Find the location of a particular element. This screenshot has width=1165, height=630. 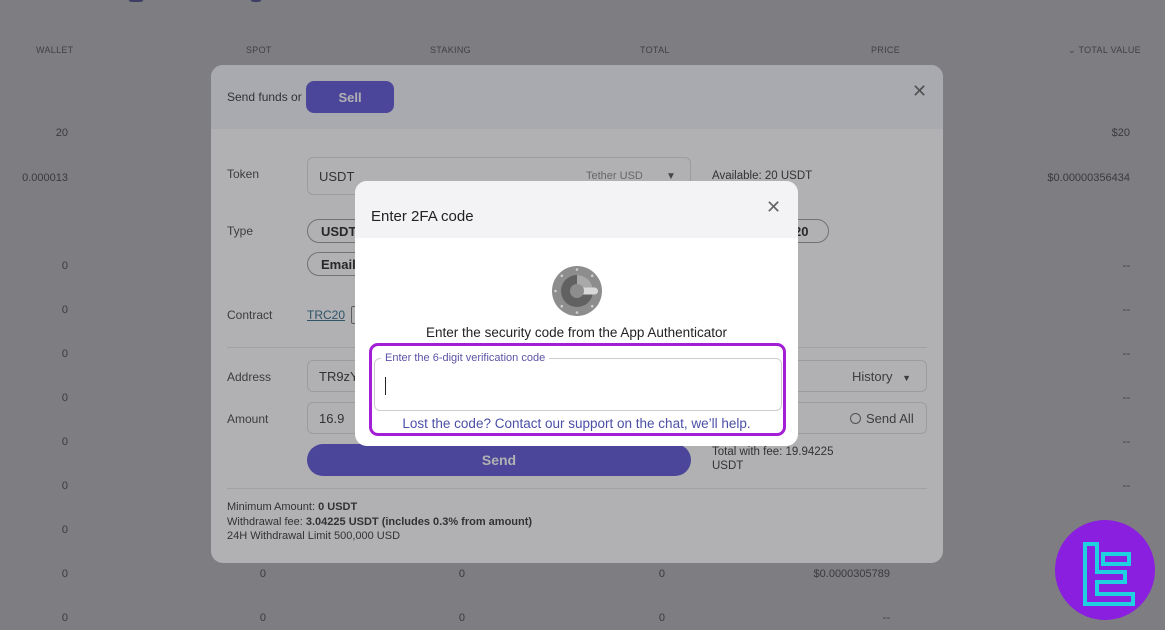

brand-logo-icon is located at coordinates (1105, 570).